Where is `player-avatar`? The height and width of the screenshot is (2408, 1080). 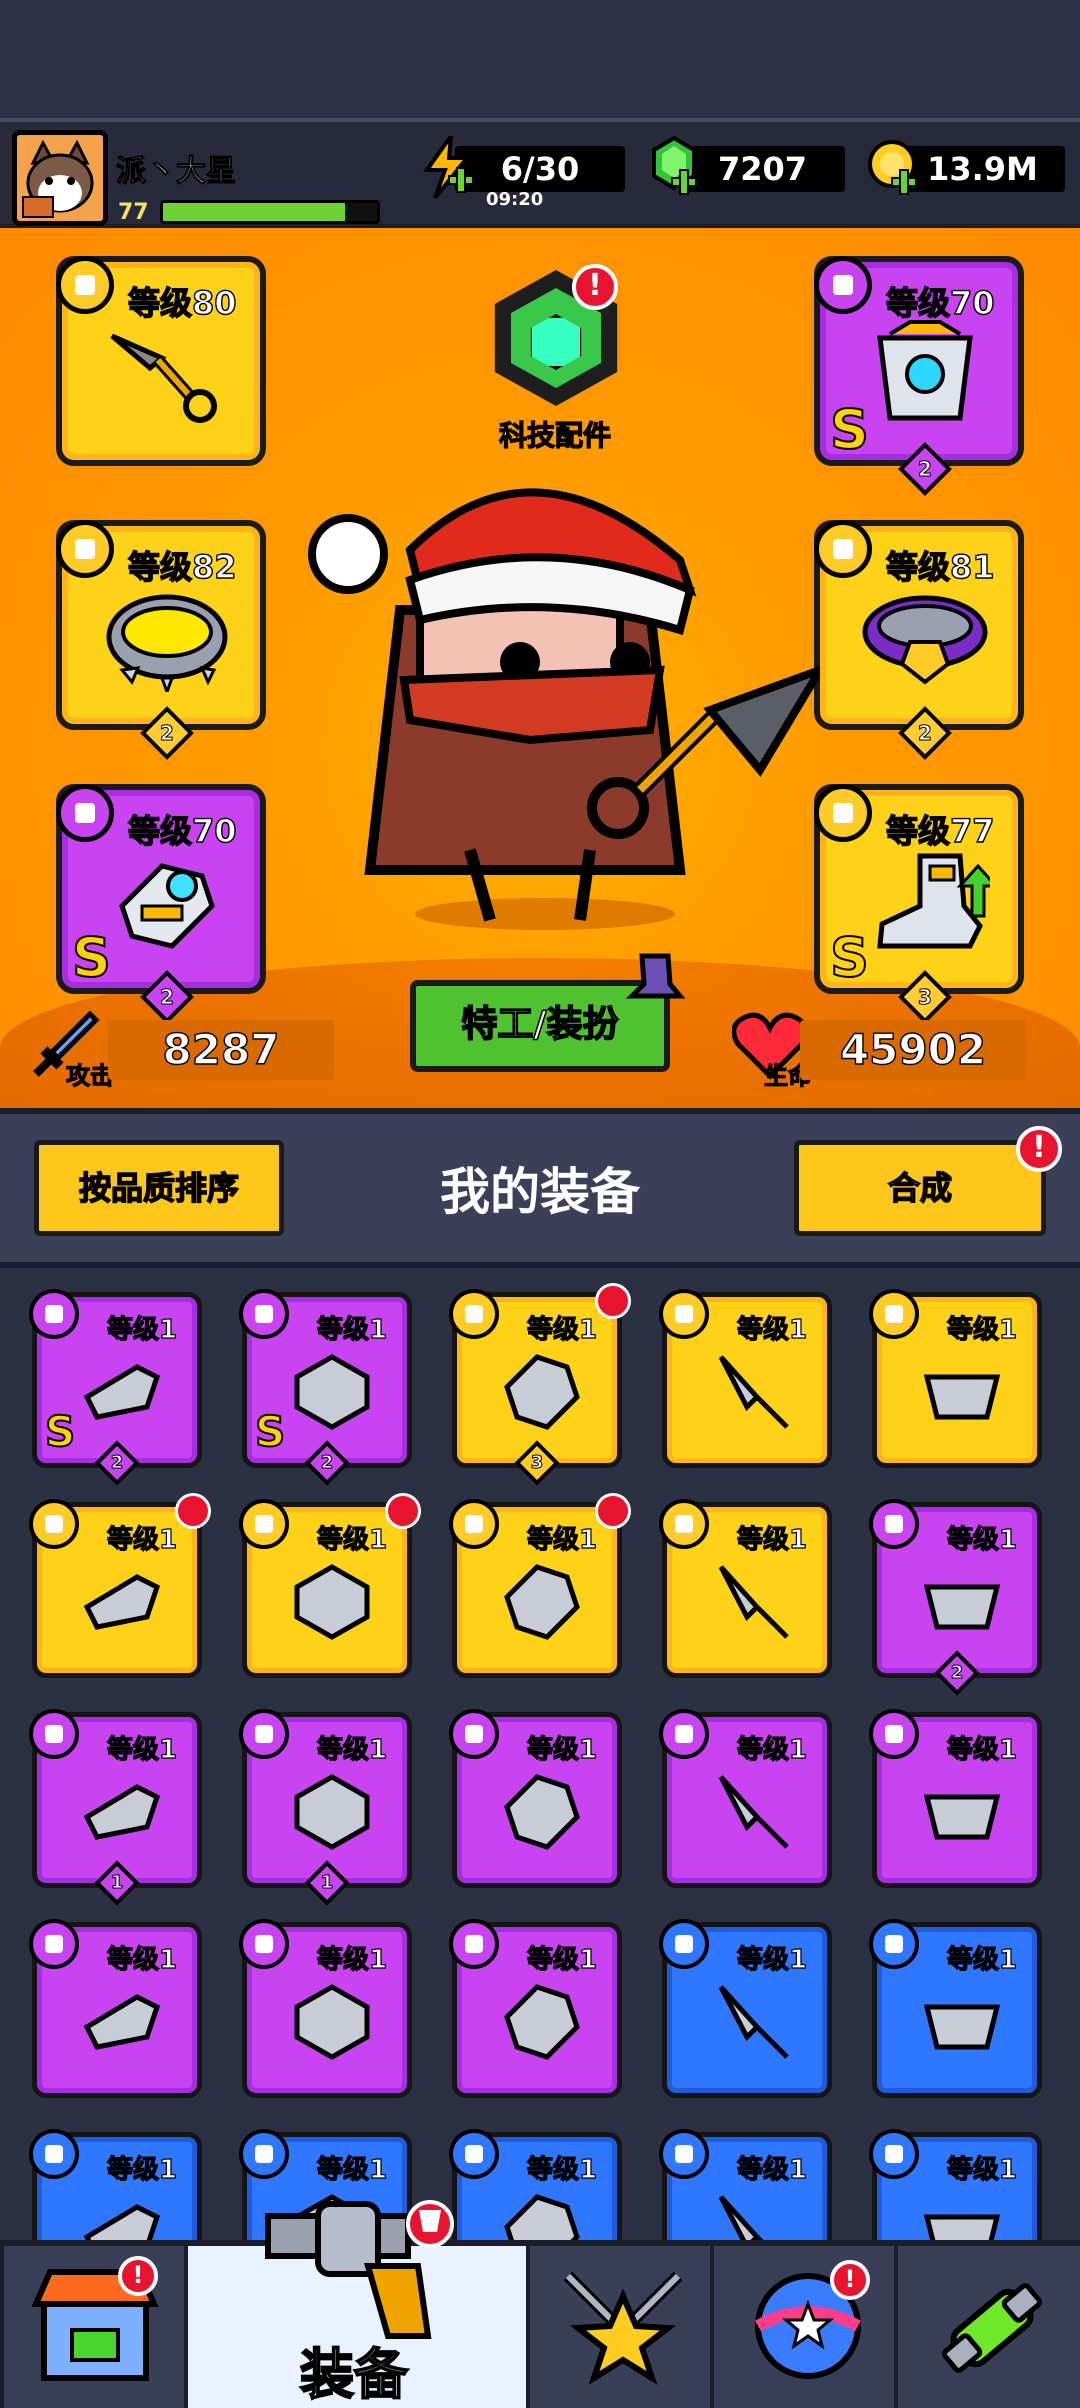 player-avatar is located at coordinates (60, 178).